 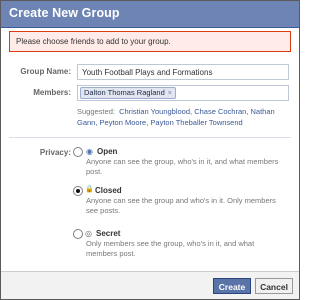 What do you see at coordinates (96, 111) in the screenshot?
I see `suggested-label: Suggested:` at bounding box center [96, 111].